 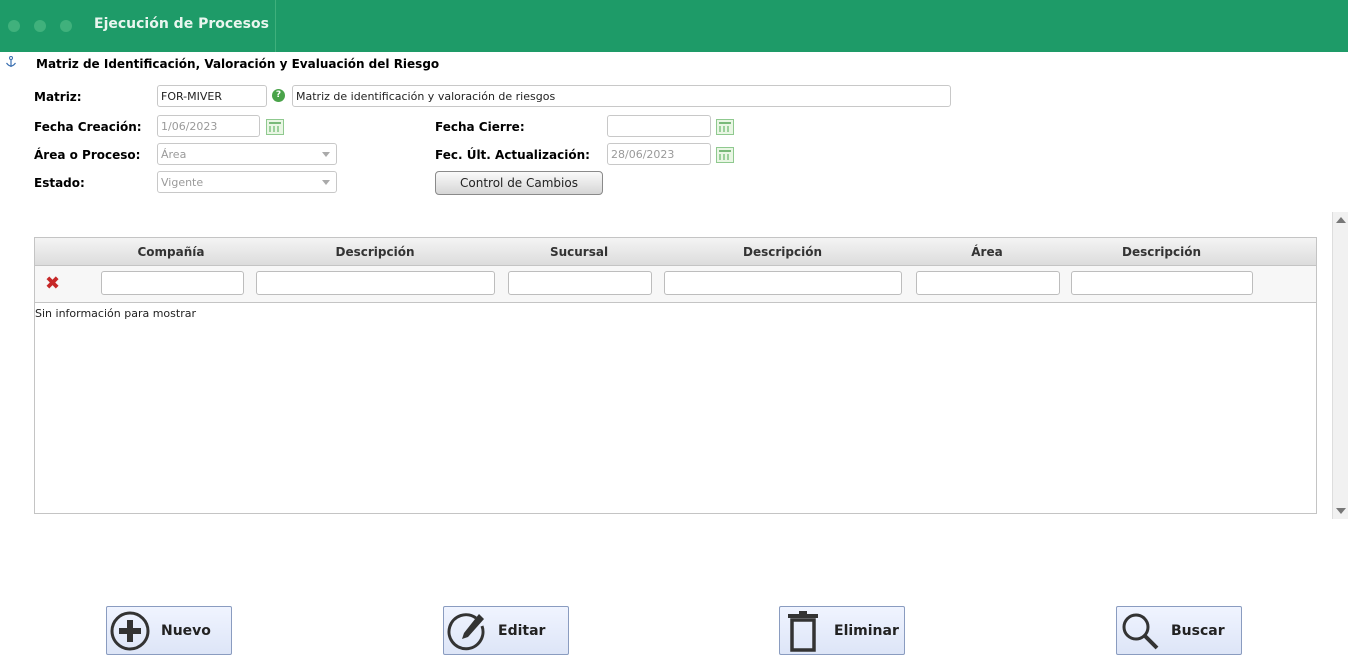 I want to click on fecha-cierre-label: Fecha Cierre:, so click(x=480, y=127).